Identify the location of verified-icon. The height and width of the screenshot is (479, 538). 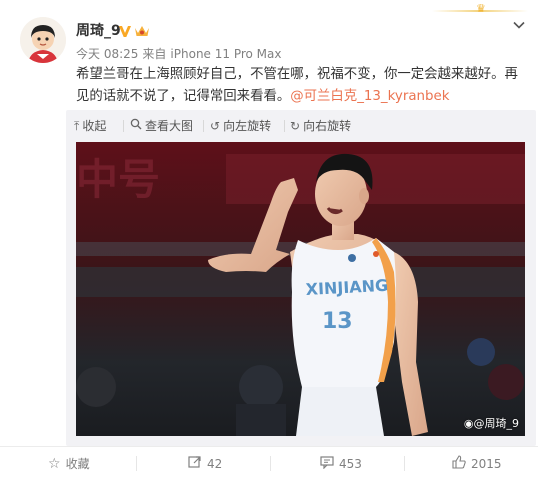
(125, 31).